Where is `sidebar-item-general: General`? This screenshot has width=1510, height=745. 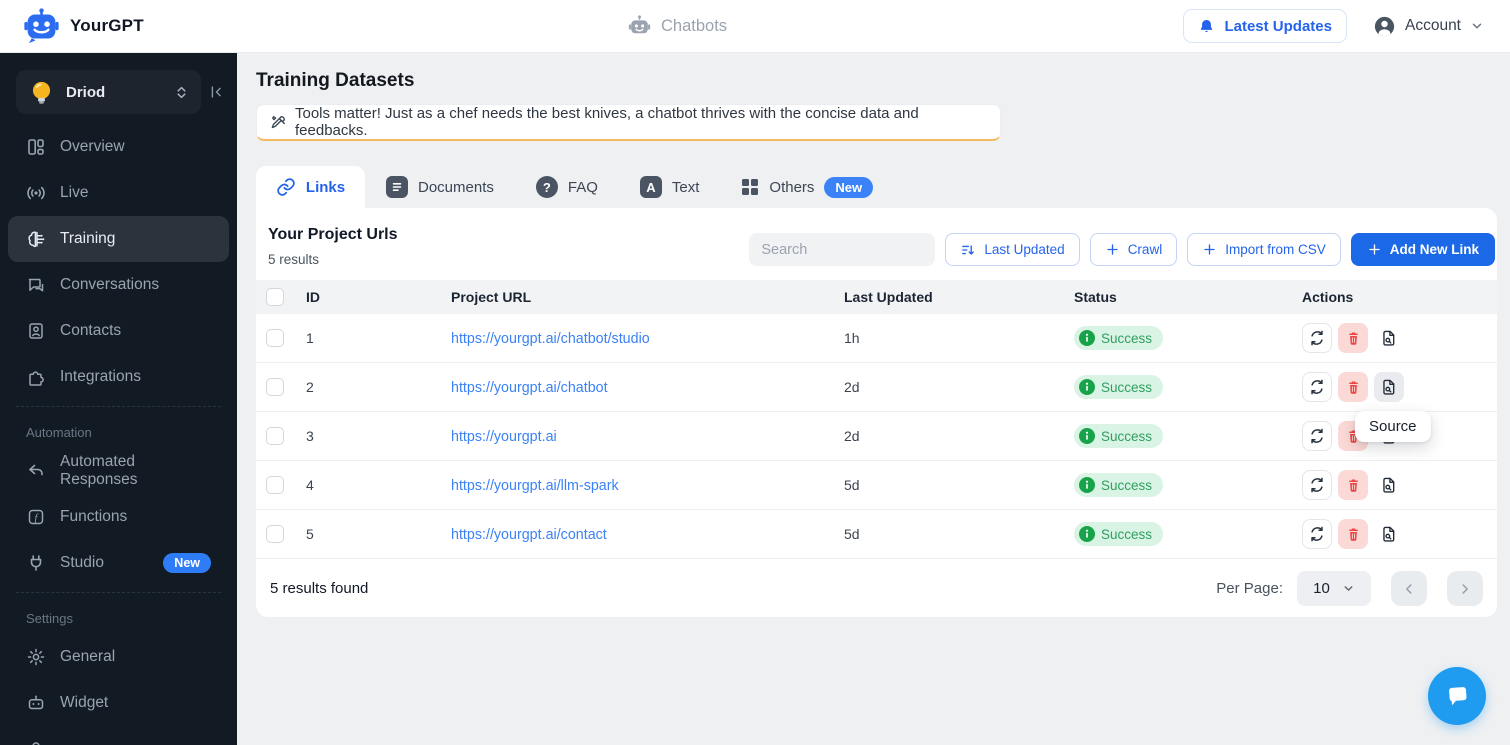
sidebar-item-general: General is located at coordinates (118, 657).